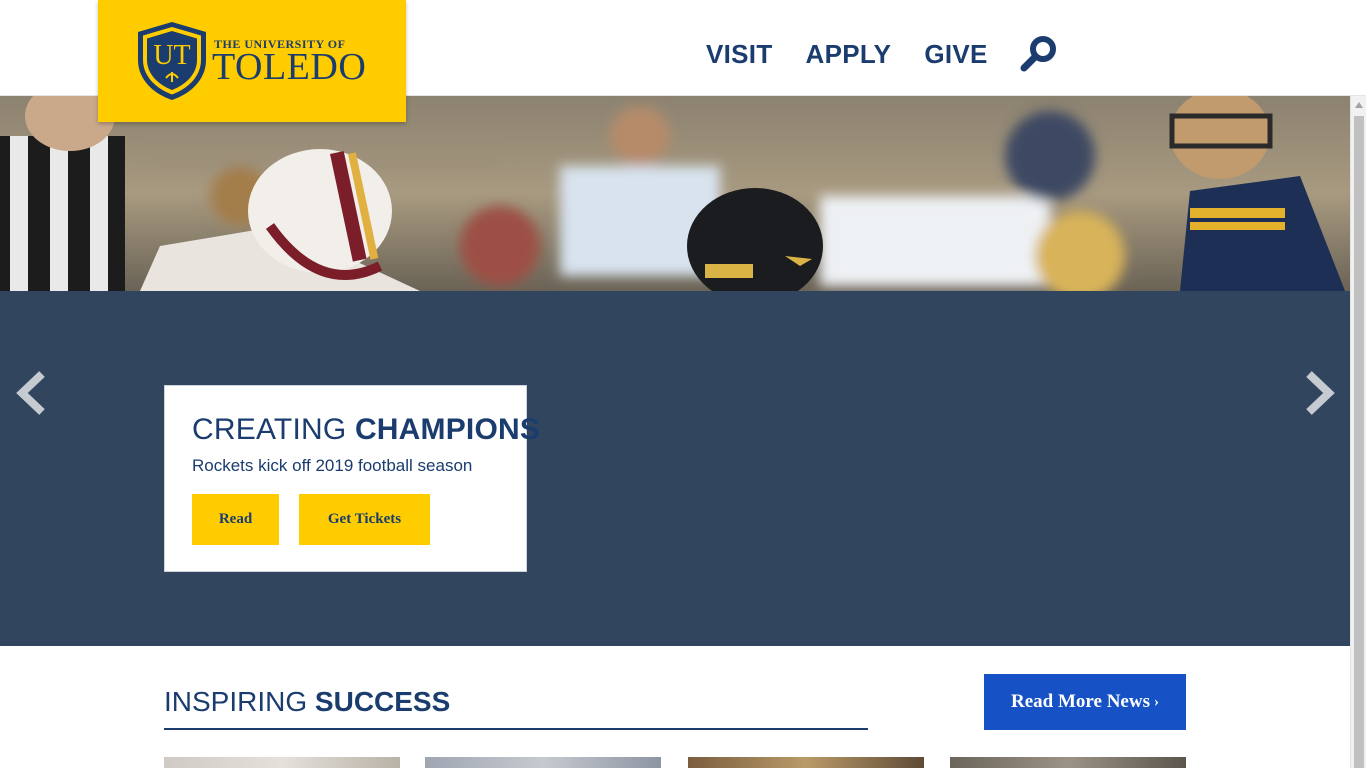 The width and height of the screenshot is (1366, 768). I want to click on carousel-next-button, so click(1320, 393).